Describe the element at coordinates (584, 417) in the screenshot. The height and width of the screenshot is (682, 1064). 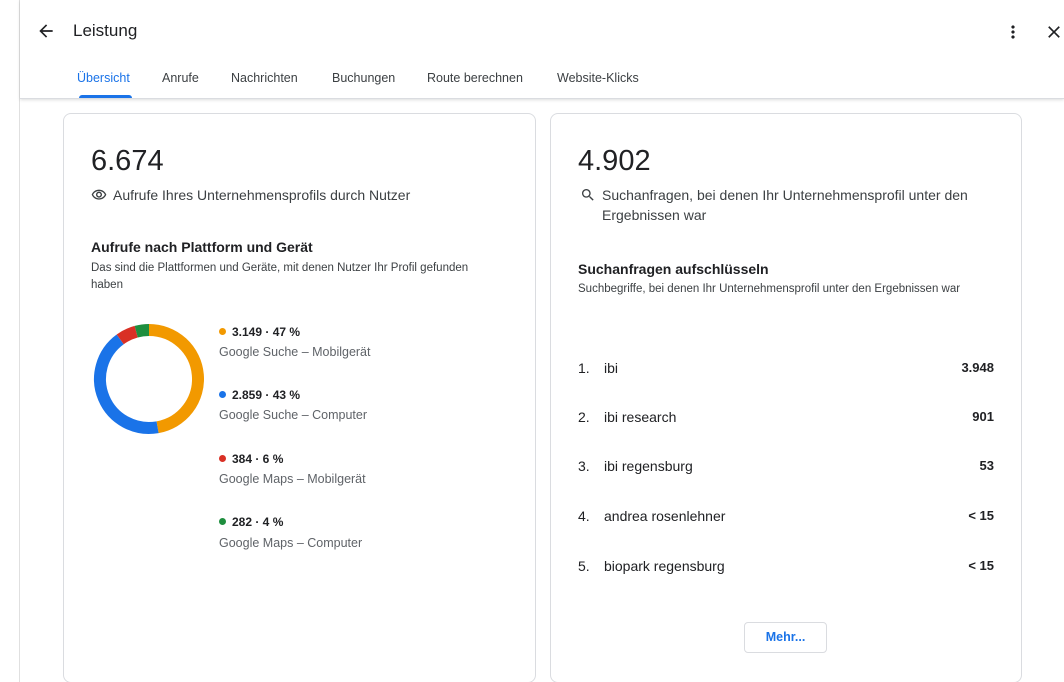
I see `query-rank: 2.` at that location.